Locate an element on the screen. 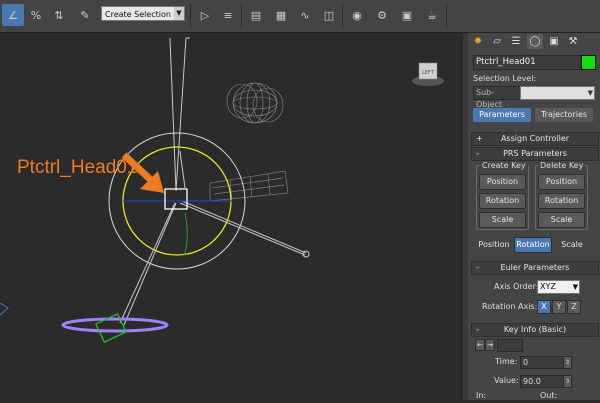 This screenshot has width=600, height=403. display-tab-icon: ▣ is located at coordinates (554, 41).